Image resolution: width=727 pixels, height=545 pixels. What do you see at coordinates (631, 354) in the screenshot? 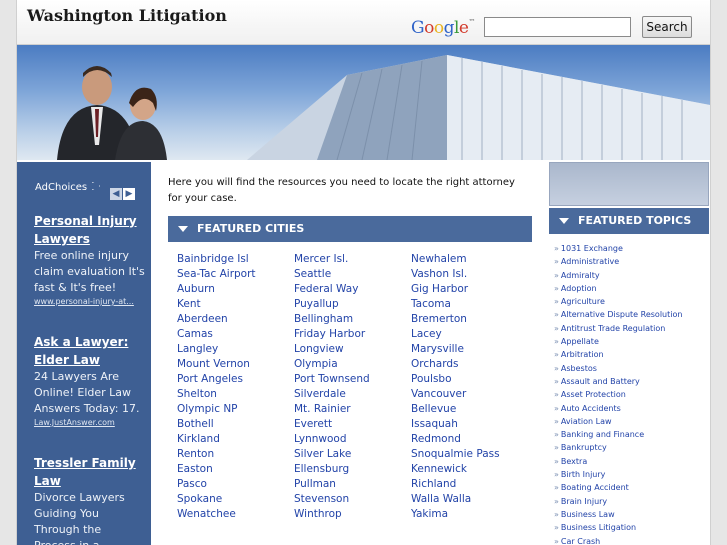
I see `topic-link: » Arbitration` at bounding box center [631, 354].